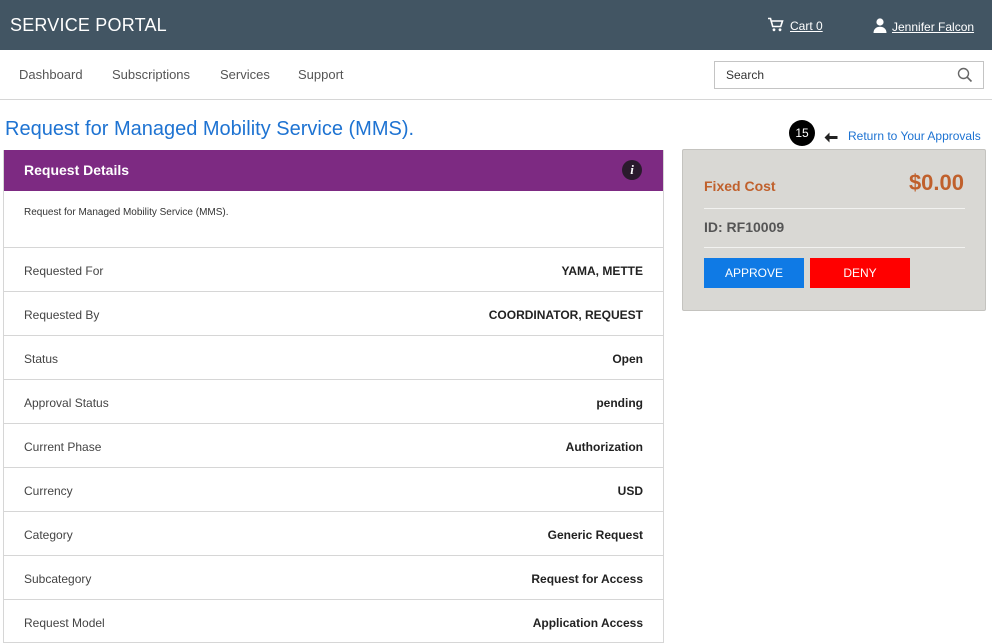  What do you see at coordinates (602, 271) in the screenshot?
I see `detail-value: YAMA, METTE` at bounding box center [602, 271].